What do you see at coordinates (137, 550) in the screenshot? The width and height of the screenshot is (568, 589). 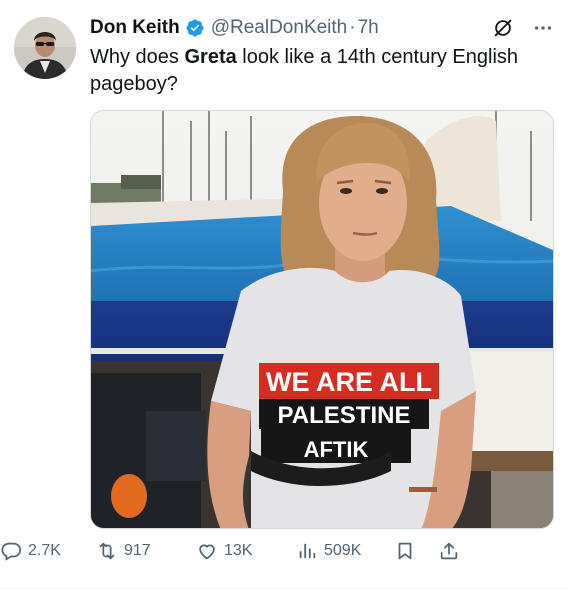 I see `retweet-count: 917` at bounding box center [137, 550].